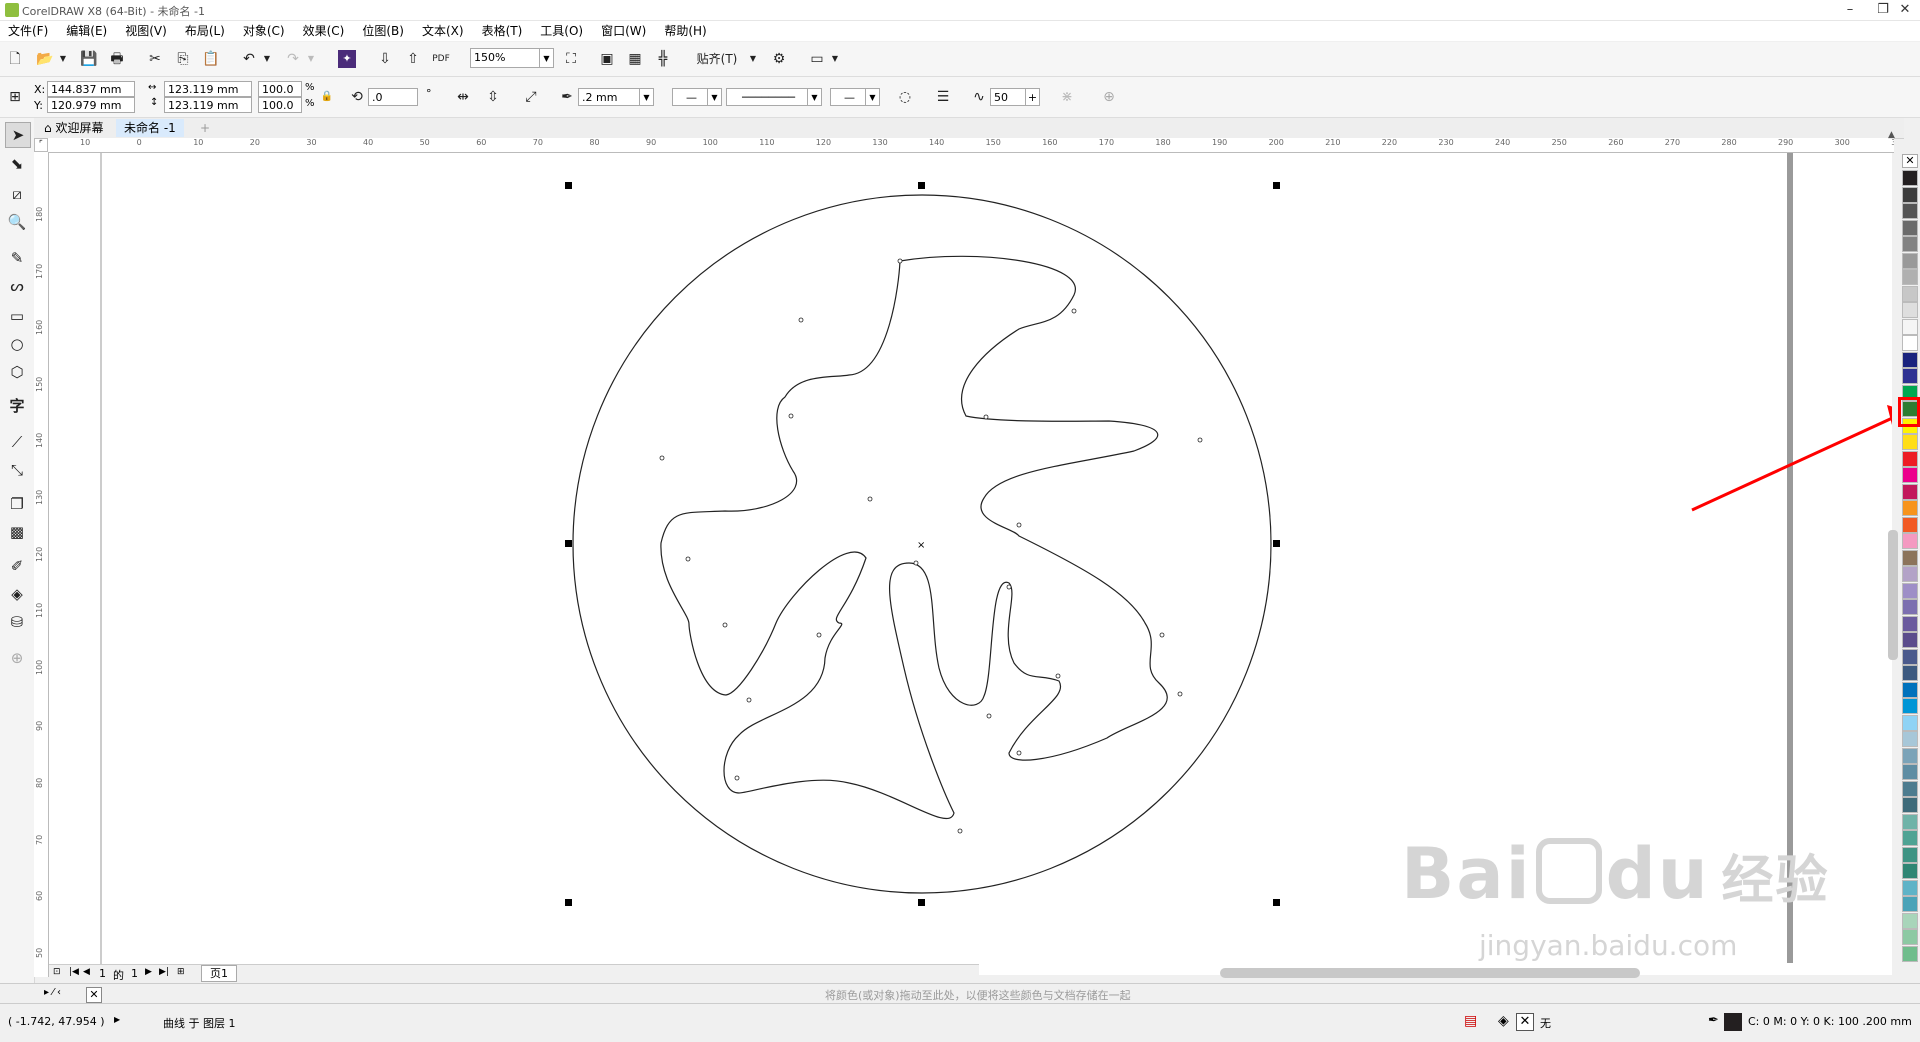 The height and width of the screenshot is (1042, 1920). I want to click on outline-color-swatch, so click(1733, 1022).